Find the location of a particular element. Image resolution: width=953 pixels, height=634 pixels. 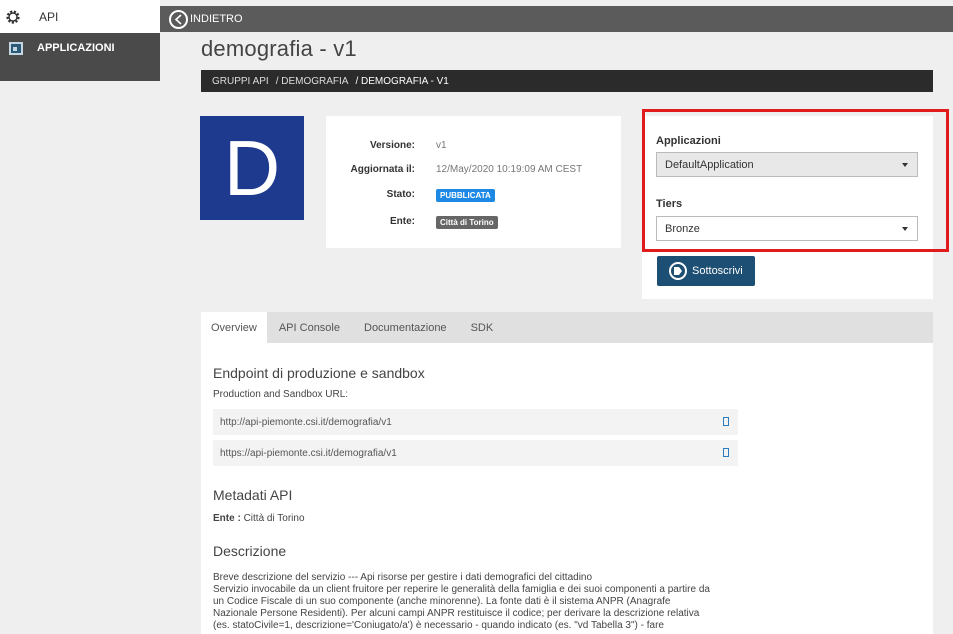

page-title: demografia - v1 is located at coordinates (279, 48).